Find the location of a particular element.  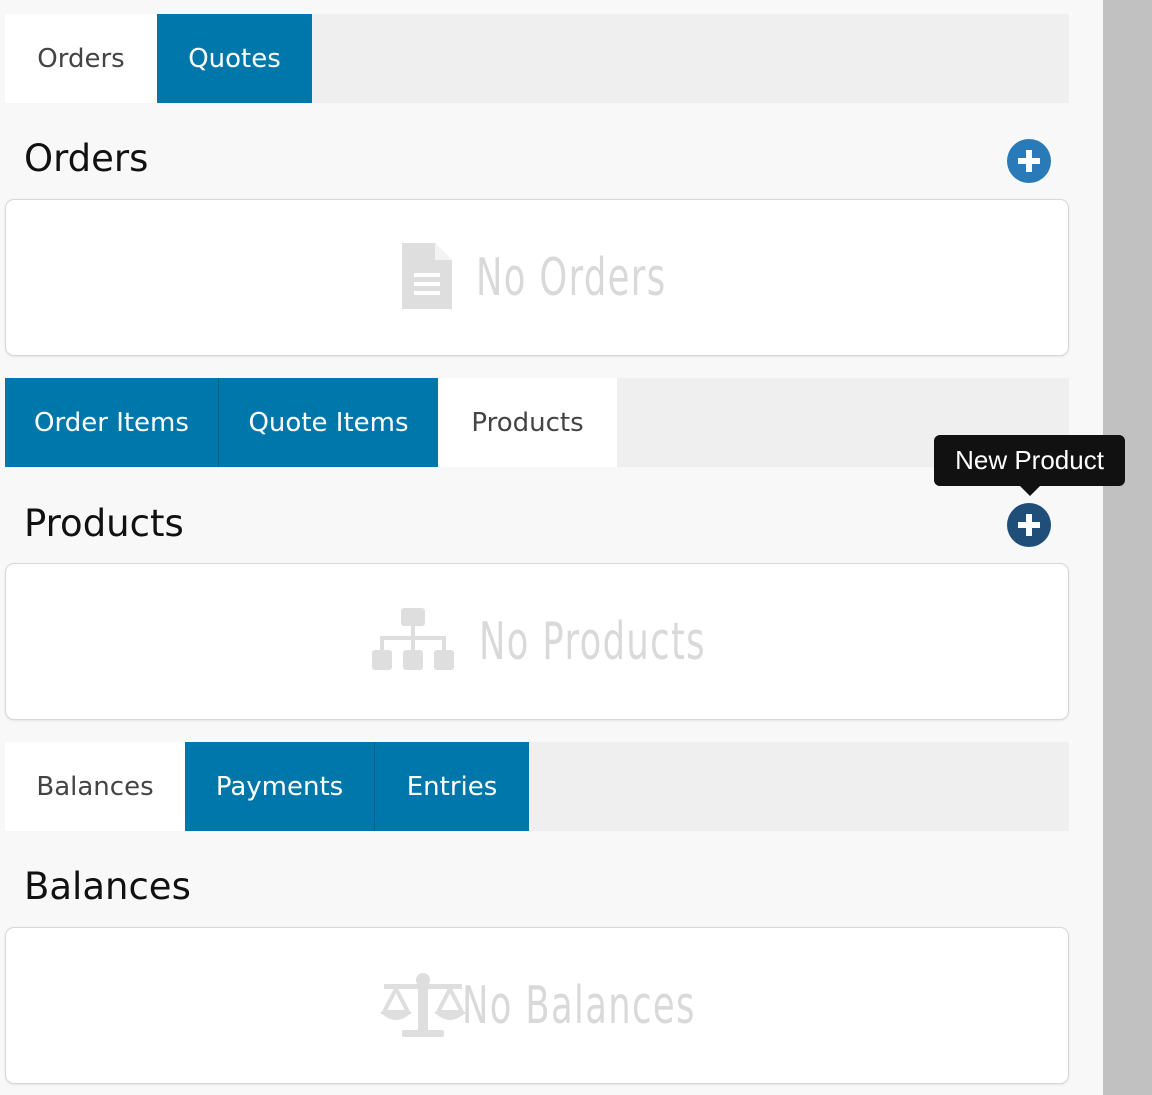

add-product-button is located at coordinates (1029, 525).